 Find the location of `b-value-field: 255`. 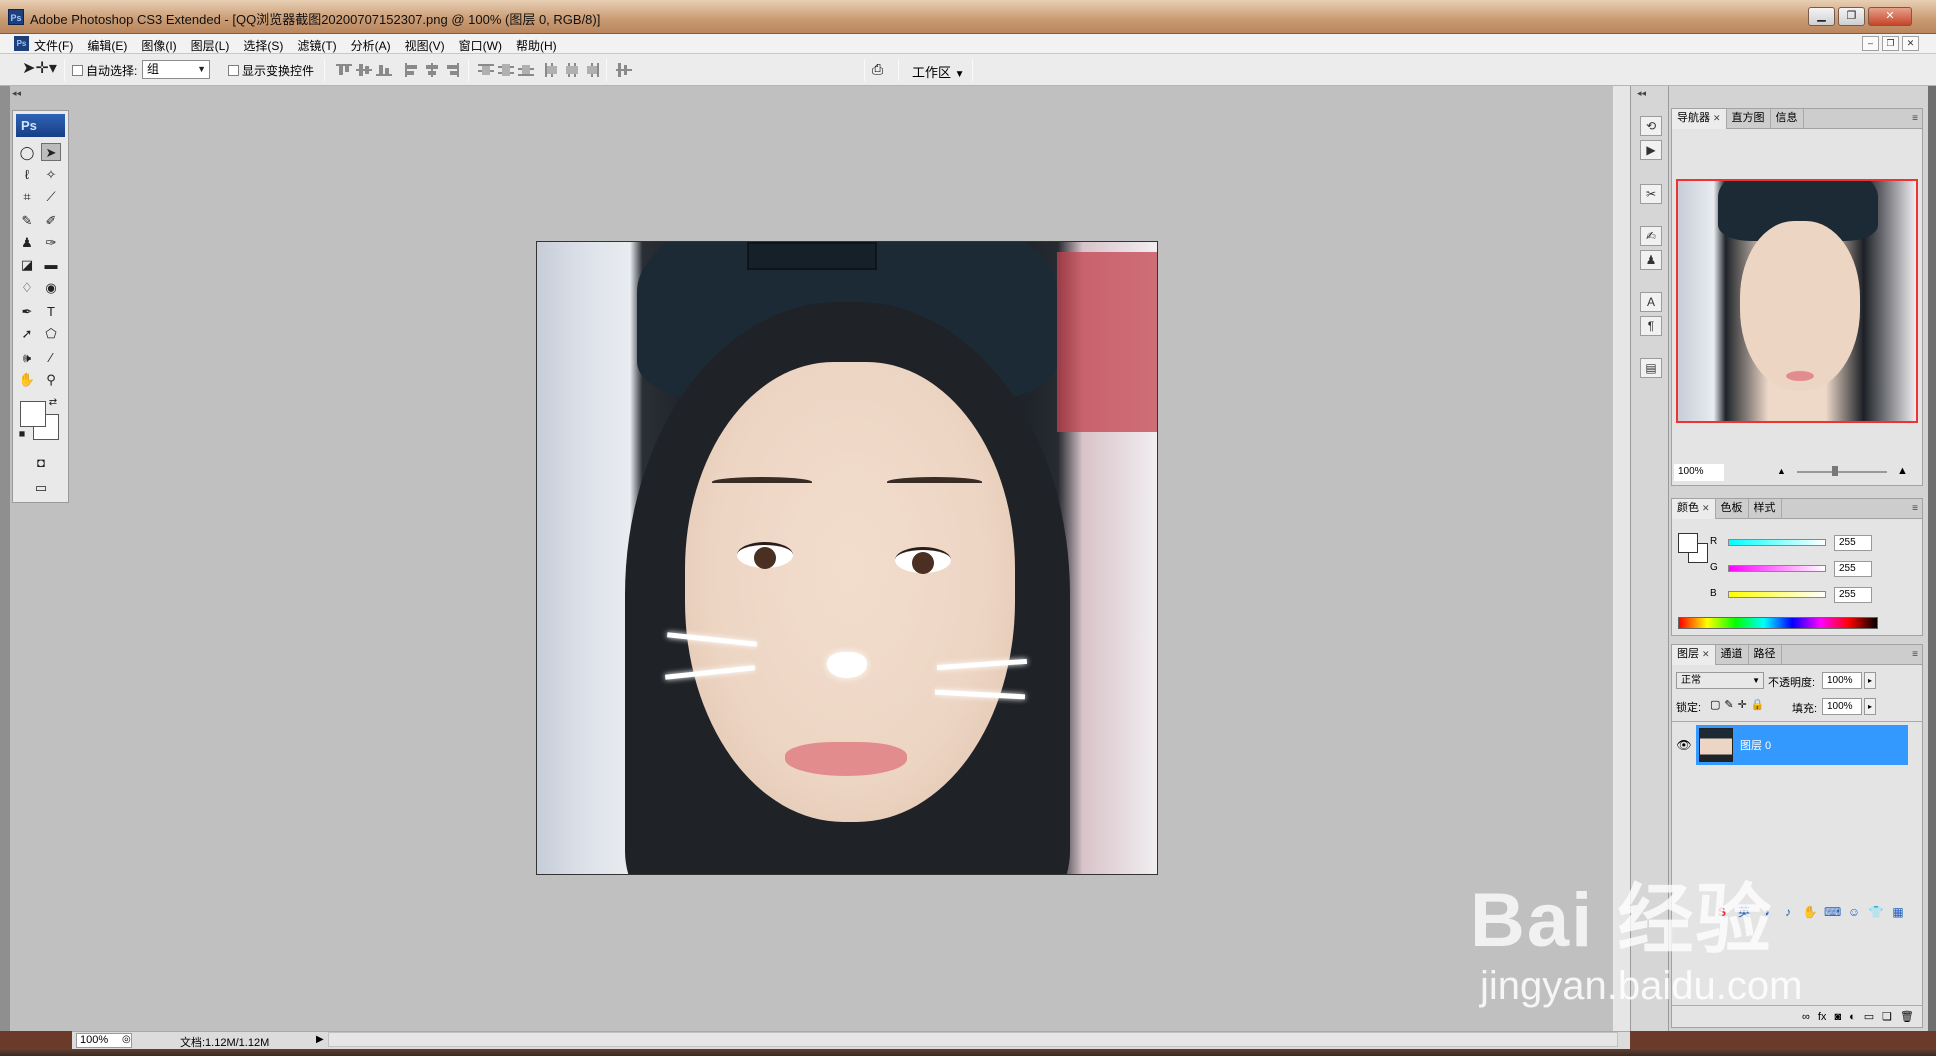

b-value-field: 255 is located at coordinates (1853, 595).